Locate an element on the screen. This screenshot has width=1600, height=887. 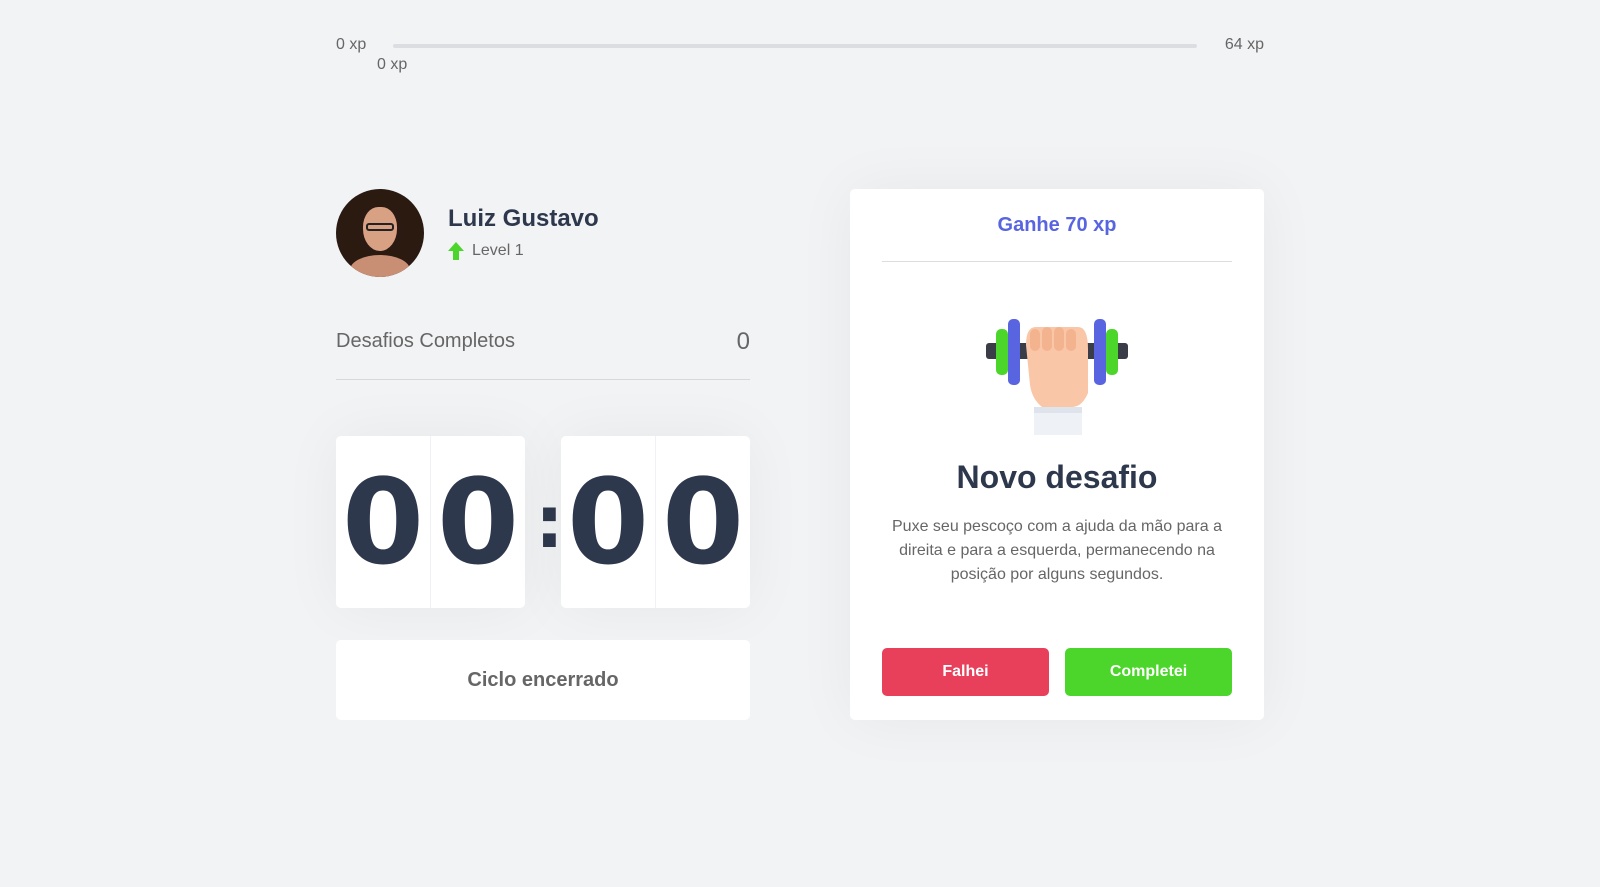
challenge-title: Novo desafio is located at coordinates (1057, 477).